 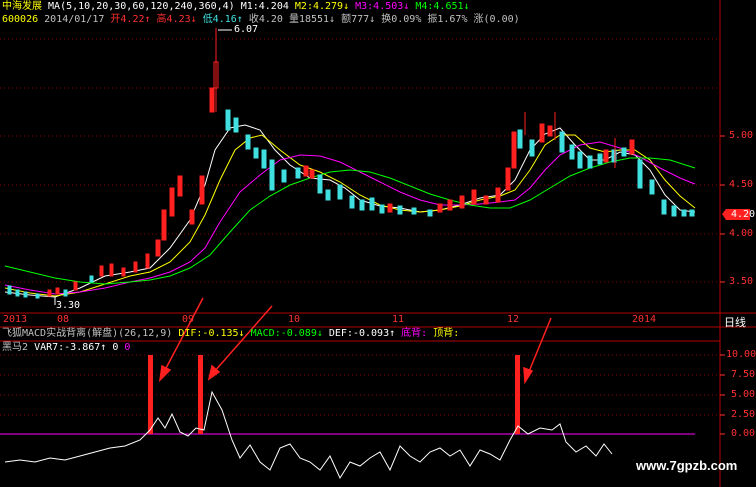 I want to click on ma4-value: M4:4.651↓, so click(x=442, y=6).